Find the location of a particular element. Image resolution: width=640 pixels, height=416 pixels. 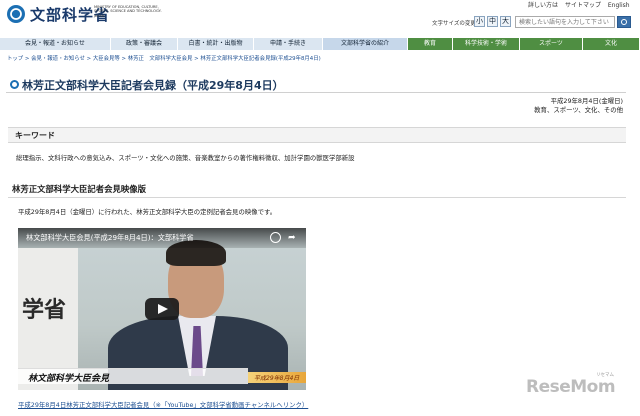

title-bullet-icon is located at coordinates (14, 84).